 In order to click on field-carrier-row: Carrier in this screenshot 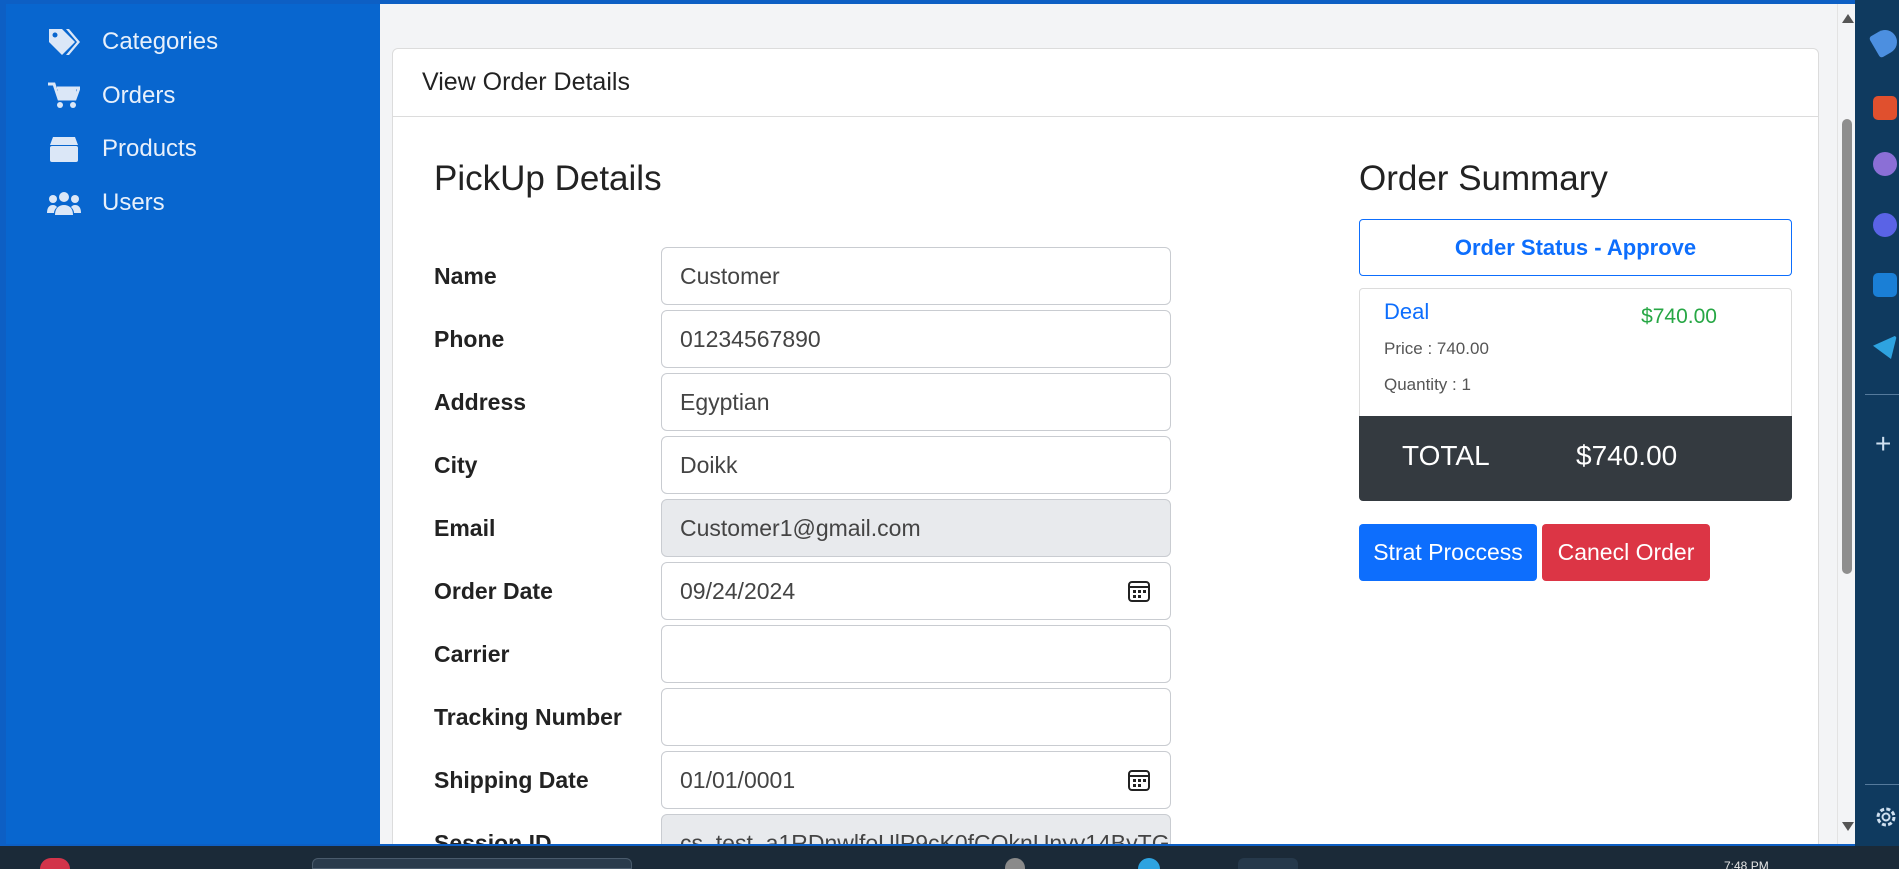, I will do `click(804, 654)`.